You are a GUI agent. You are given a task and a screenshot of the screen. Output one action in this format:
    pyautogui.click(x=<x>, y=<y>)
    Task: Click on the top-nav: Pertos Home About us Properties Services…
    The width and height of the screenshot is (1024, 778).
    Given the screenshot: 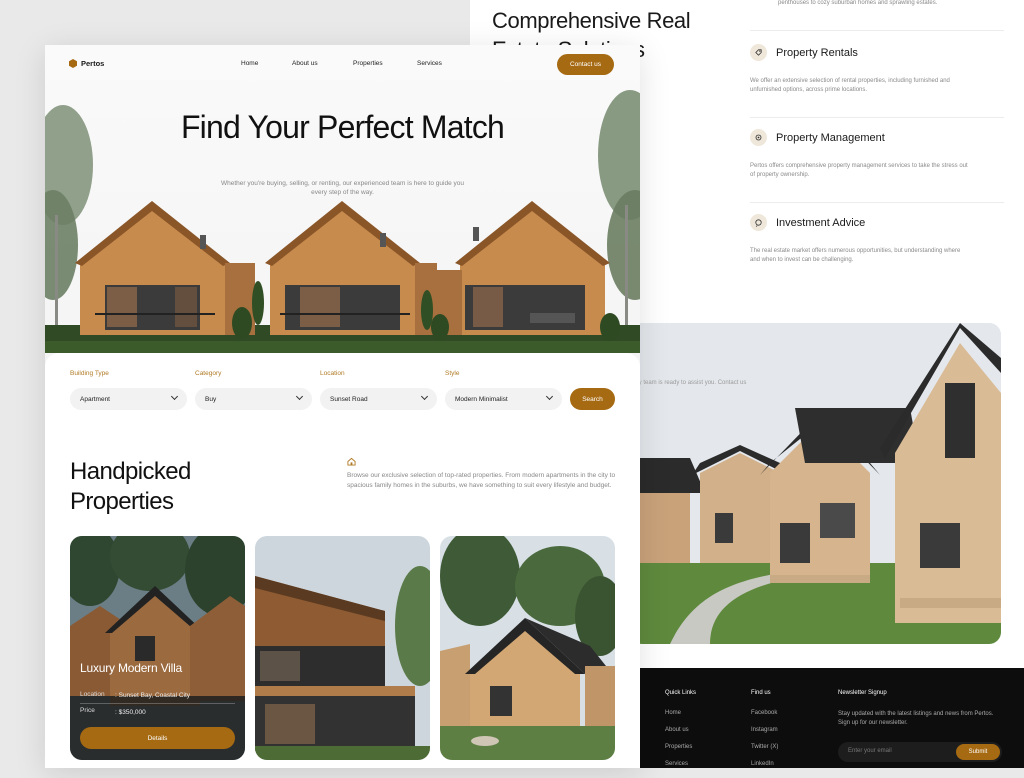 What is the action you would take?
    pyautogui.click(x=342, y=65)
    